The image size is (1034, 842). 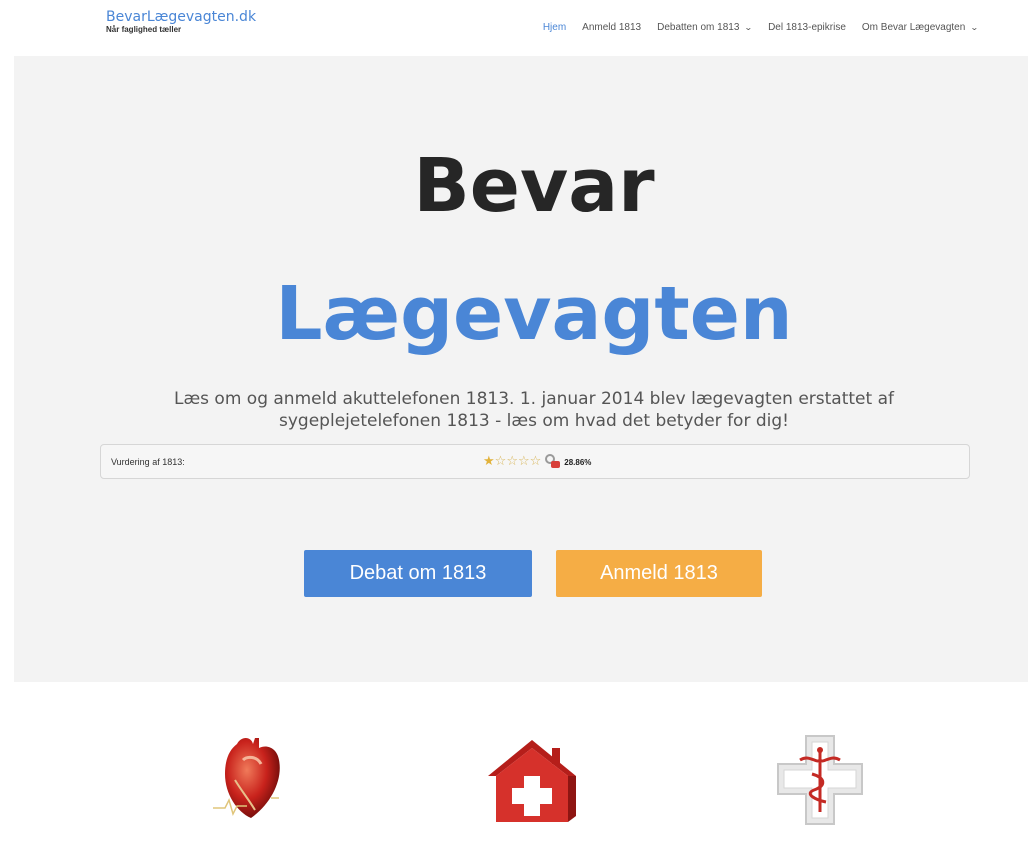 What do you see at coordinates (578, 462) in the screenshot?
I see `rating-percent: 28.86%` at bounding box center [578, 462].